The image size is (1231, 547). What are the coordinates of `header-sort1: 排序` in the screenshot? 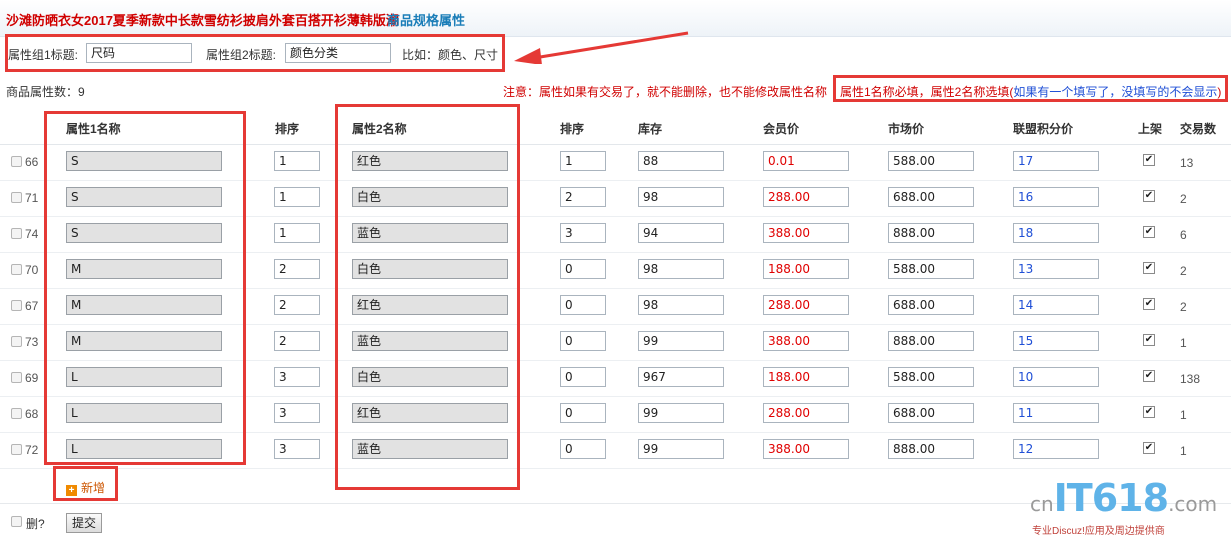 It's located at (287, 129).